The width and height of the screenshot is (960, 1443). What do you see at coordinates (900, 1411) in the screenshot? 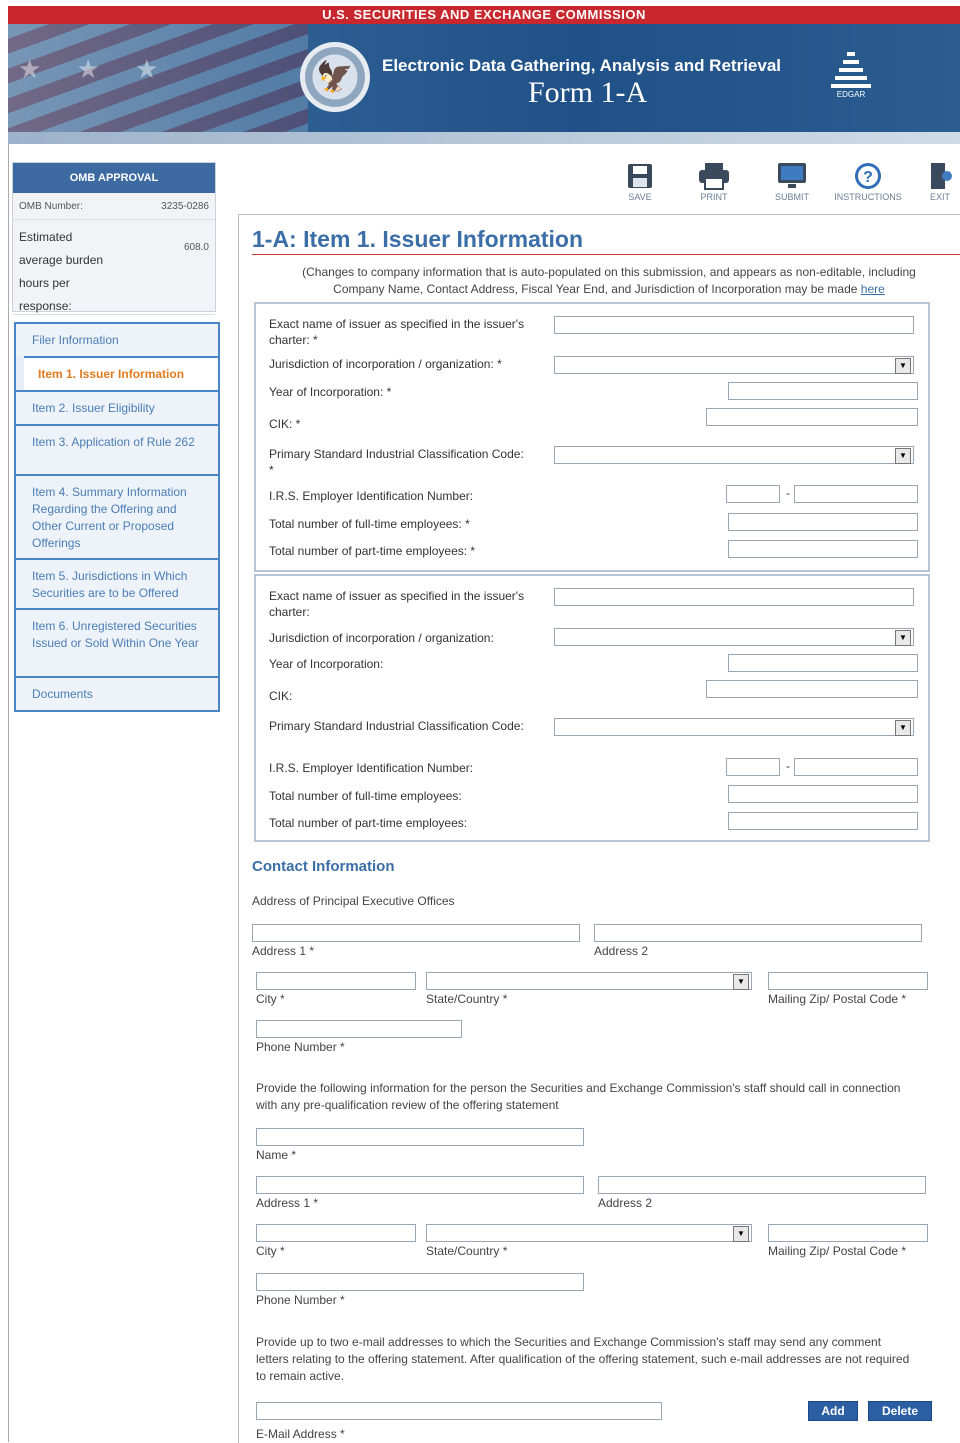
I see `delete-email-button: Delete` at bounding box center [900, 1411].